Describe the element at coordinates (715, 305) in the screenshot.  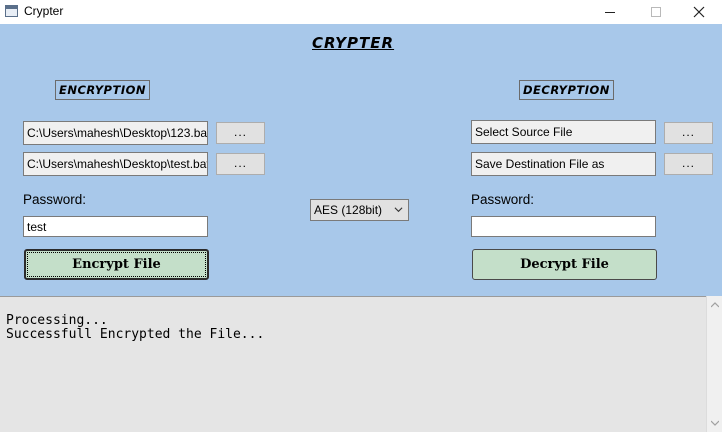
I see `scroll-up-icon` at that location.